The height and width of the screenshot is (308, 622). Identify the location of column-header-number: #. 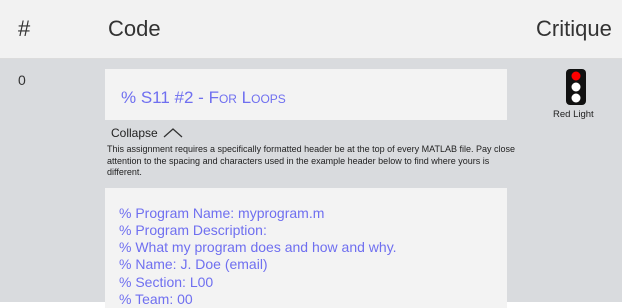
(24, 28).